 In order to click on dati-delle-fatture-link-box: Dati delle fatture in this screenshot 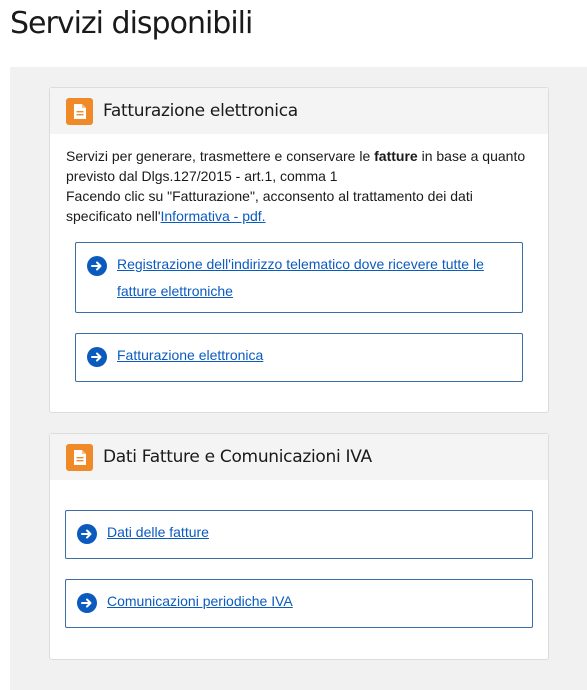, I will do `click(299, 534)`.